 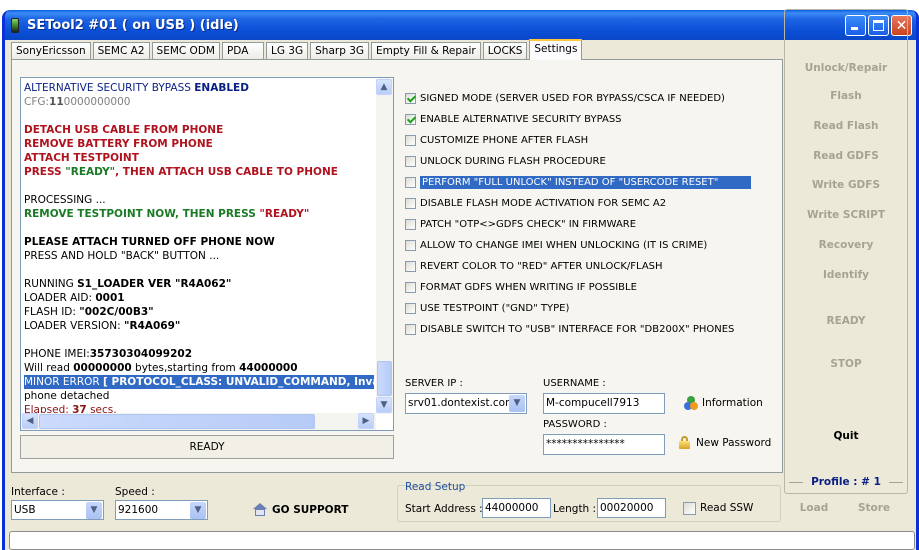 What do you see at coordinates (513, 161) in the screenshot?
I see `option-label: UNLOCK DURING FLASH PROCEDURE` at bounding box center [513, 161].